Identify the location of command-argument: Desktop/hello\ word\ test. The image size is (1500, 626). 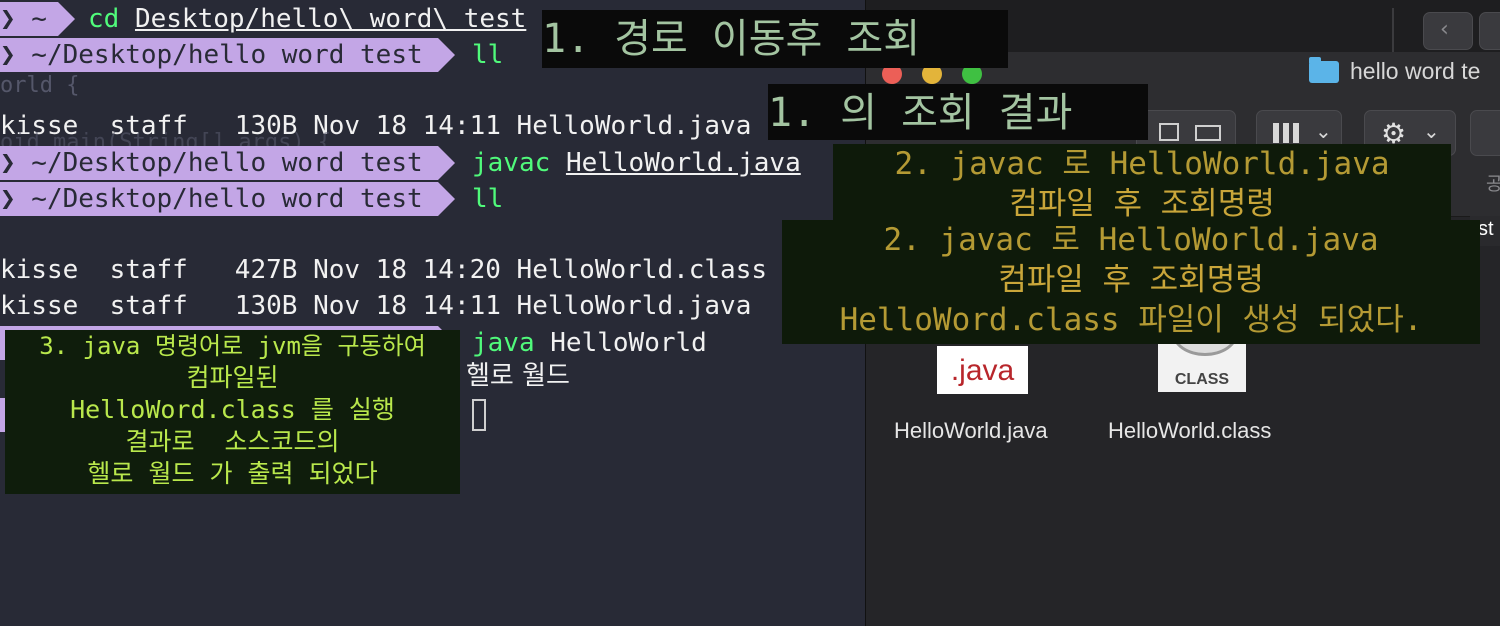
(330, 19).